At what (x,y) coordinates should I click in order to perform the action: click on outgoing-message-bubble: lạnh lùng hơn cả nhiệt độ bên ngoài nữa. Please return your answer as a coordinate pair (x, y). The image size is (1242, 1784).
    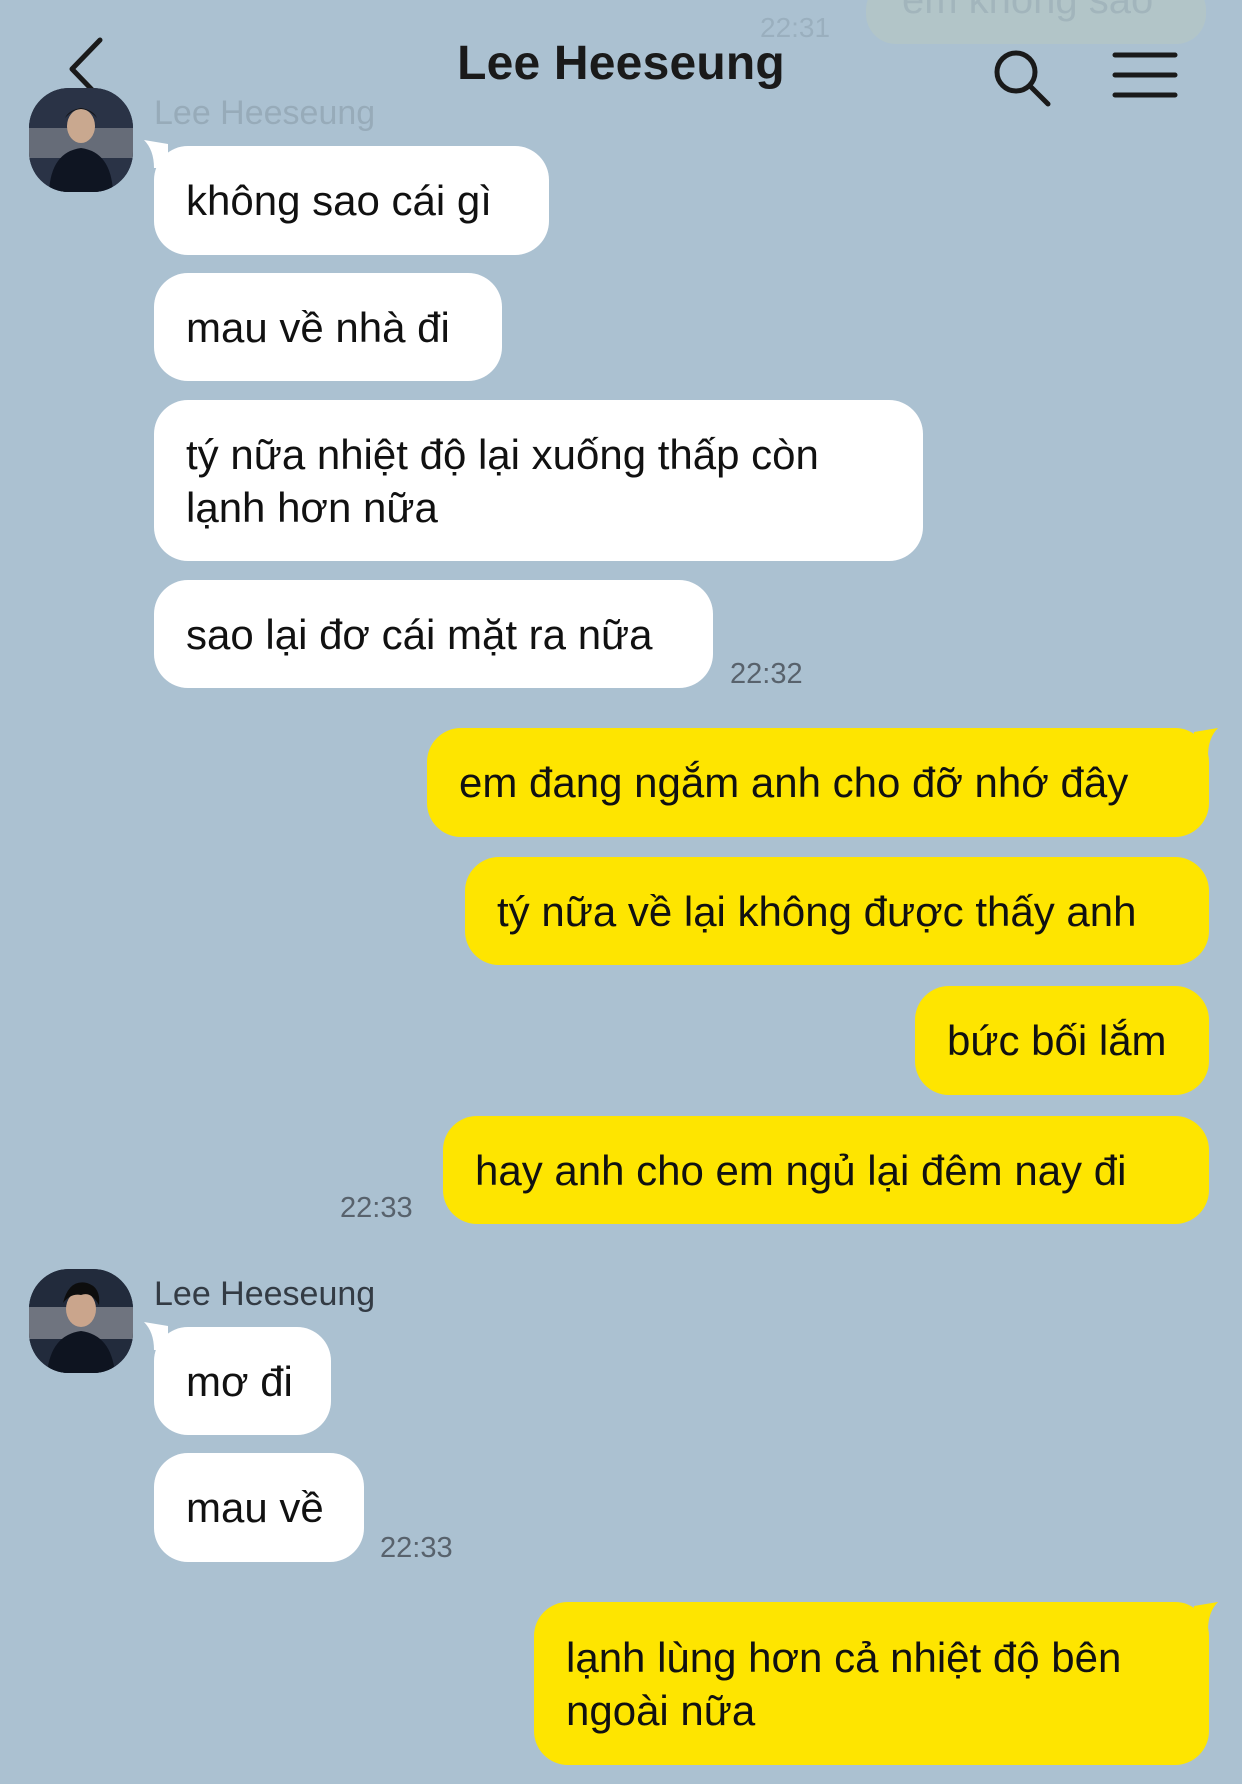
    Looking at the image, I should click on (871, 1683).